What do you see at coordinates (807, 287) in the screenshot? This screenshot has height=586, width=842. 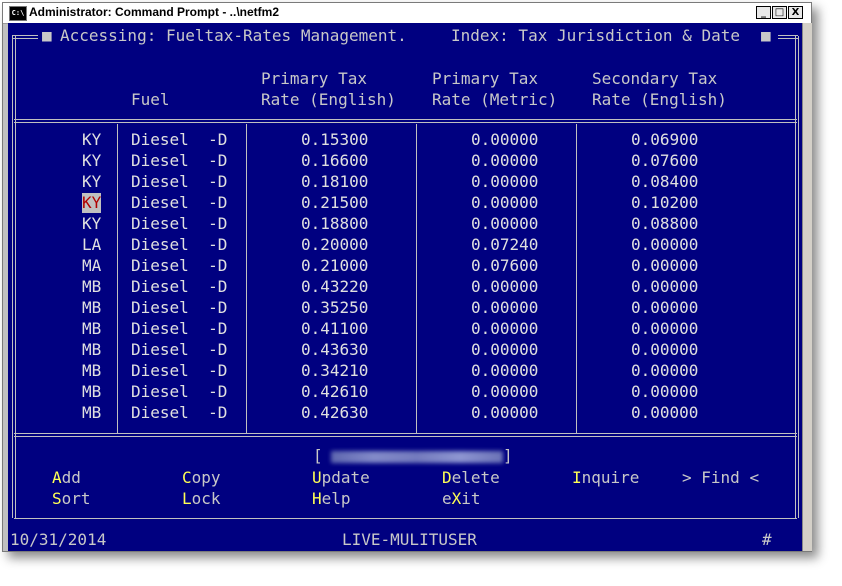 I see `vertical-scrollbar` at bounding box center [807, 287].